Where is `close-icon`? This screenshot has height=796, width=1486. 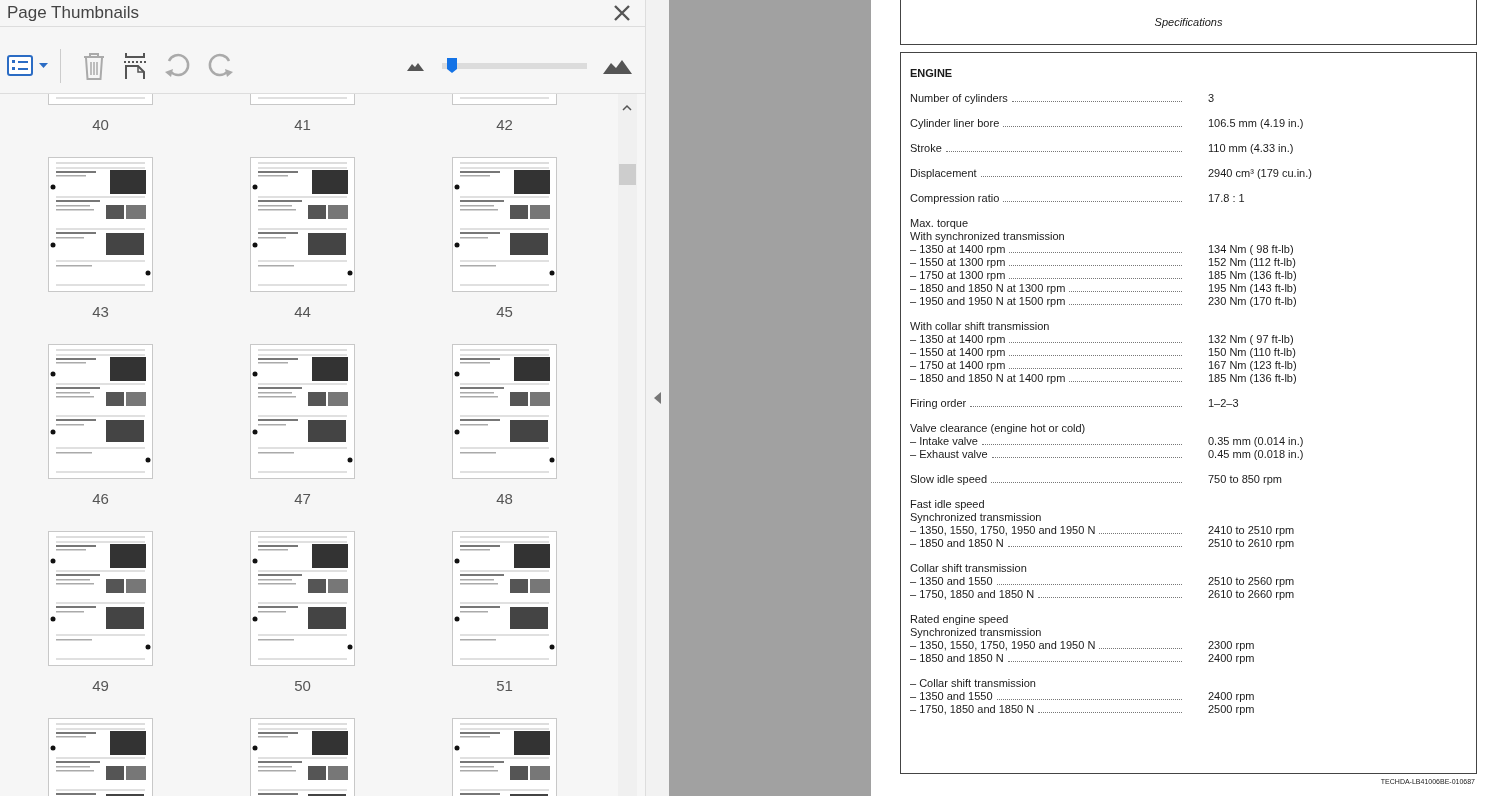
close-icon is located at coordinates (622, 13).